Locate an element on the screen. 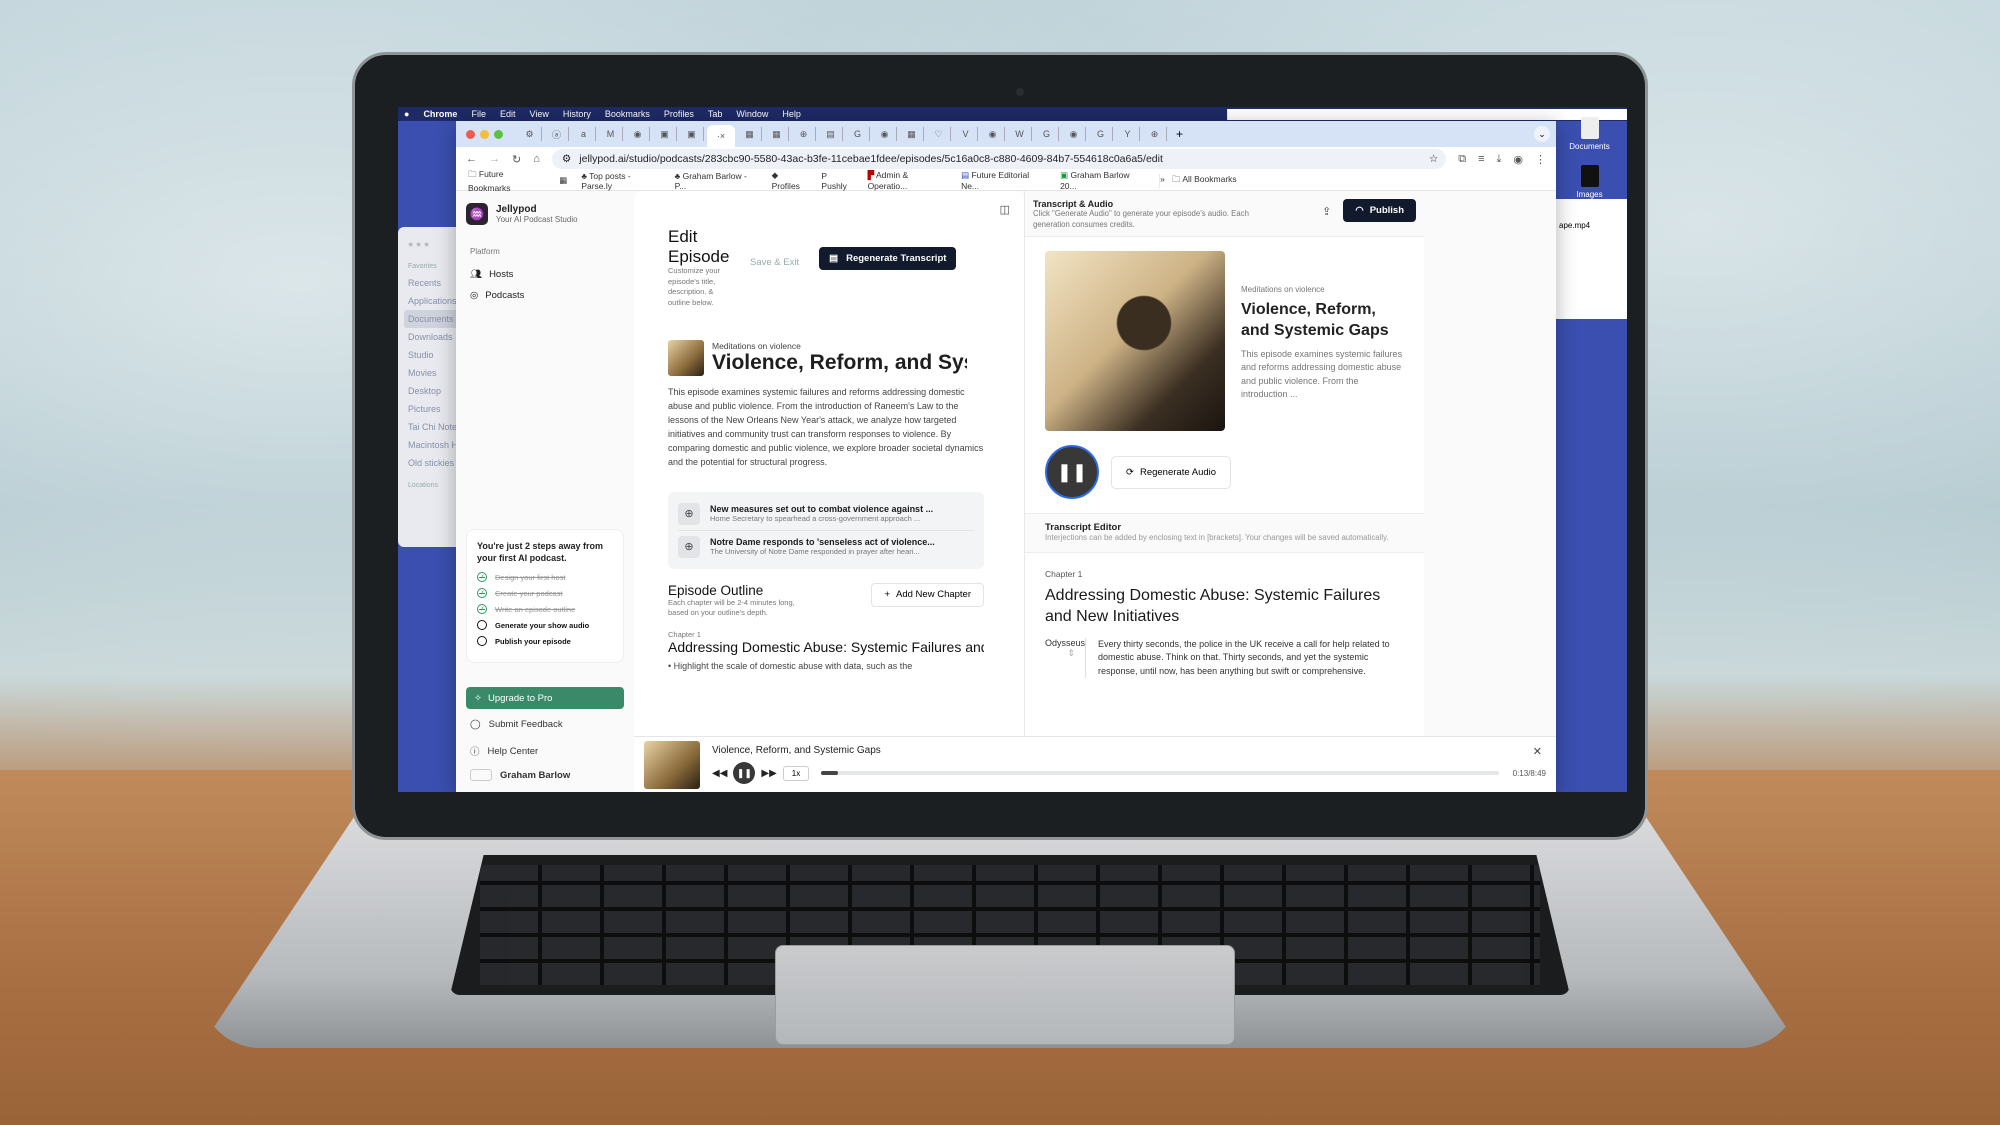 The height and width of the screenshot is (1125, 2000). submit-feedback-link: ◯ Submit Feedback is located at coordinates (516, 724).